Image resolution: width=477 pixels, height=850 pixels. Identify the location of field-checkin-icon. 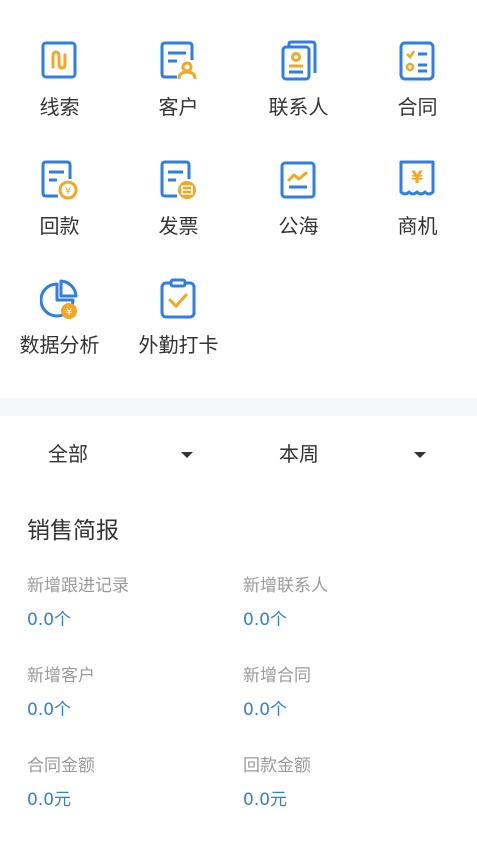
(178, 298).